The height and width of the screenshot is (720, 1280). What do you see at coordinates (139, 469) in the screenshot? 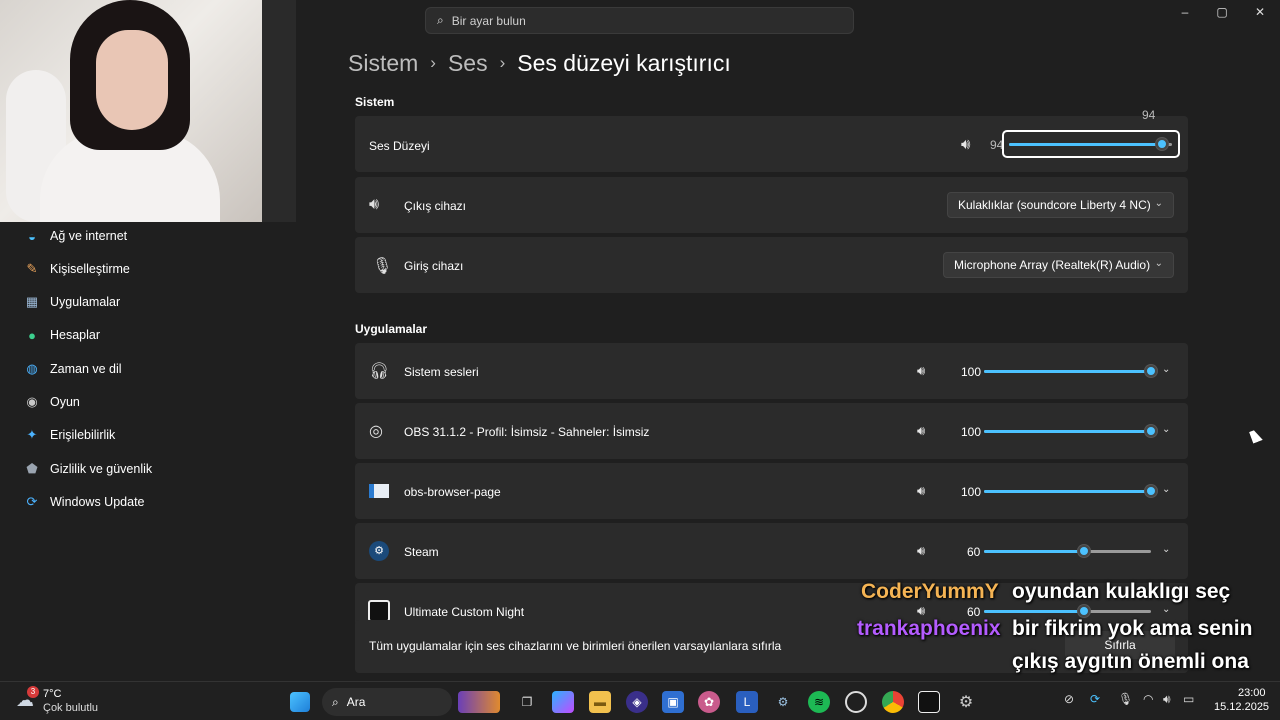
I see `sidebar-item-privacy: ⬟ Gizlilik ve güvenlik` at bounding box center [139, 469].